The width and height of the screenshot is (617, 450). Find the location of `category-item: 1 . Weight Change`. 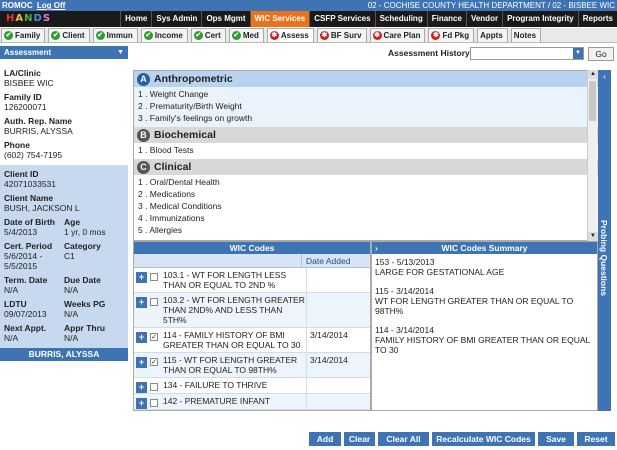

category-item: 1 . Weight Change is located at coordinates (368, 94).